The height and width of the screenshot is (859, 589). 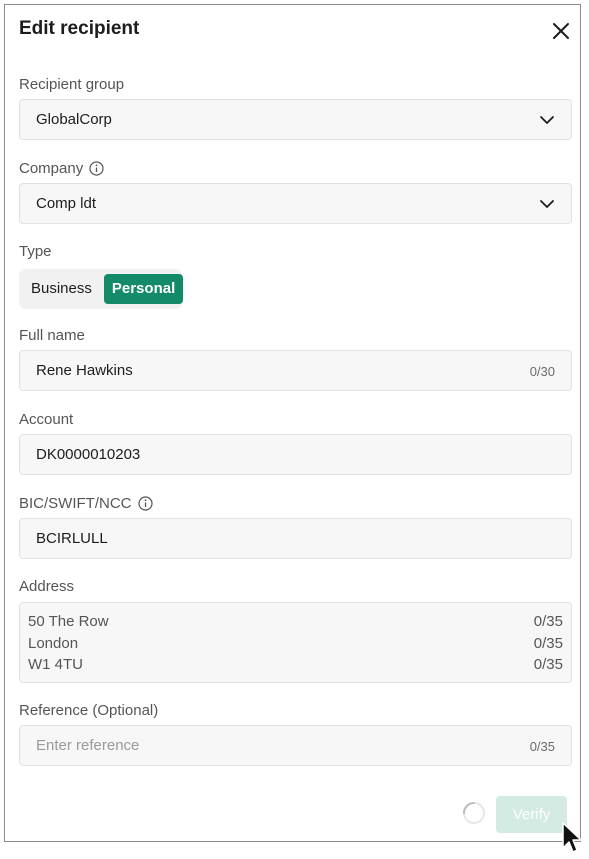 What do you see at coordinates (295, 119) in the screenshot?
I see `recipient-group-select: GlobalCorp` at bounding box center [295, 119].